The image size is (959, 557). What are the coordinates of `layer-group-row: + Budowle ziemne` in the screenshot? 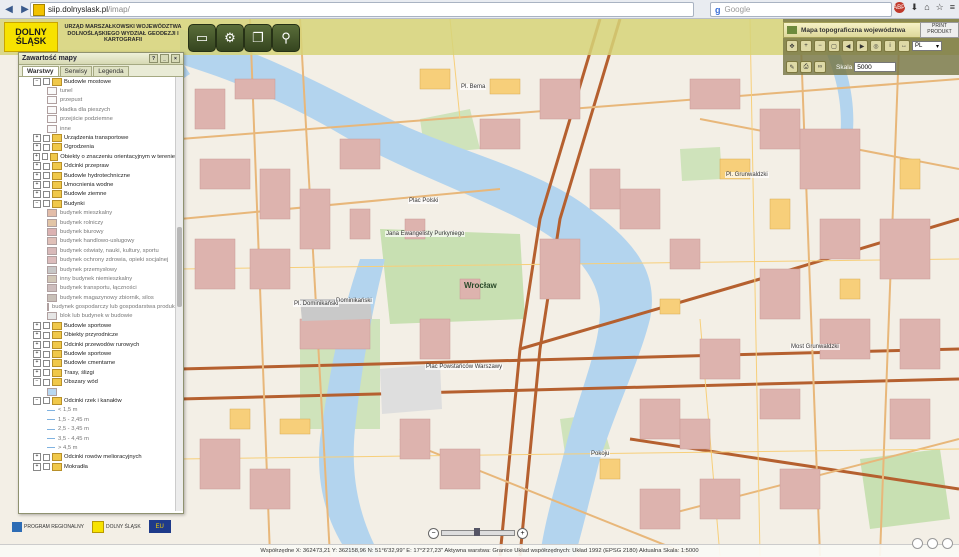 It's located at (97, 194).